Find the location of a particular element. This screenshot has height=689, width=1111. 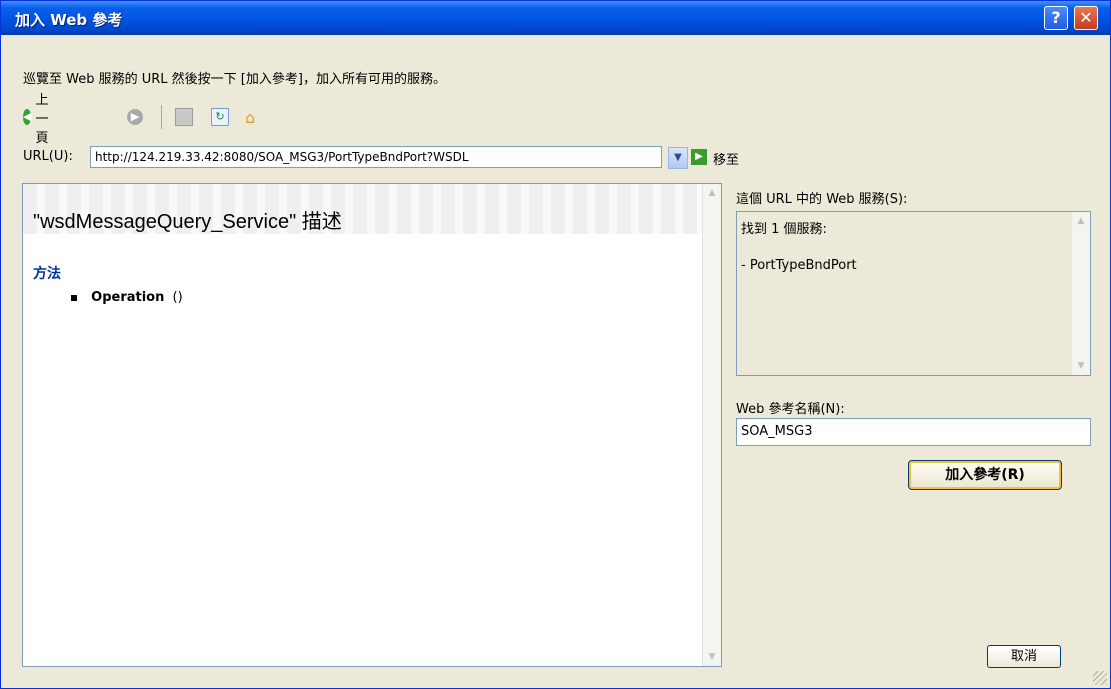

method-list-item: Operation () is located at coordinates (127, 297).